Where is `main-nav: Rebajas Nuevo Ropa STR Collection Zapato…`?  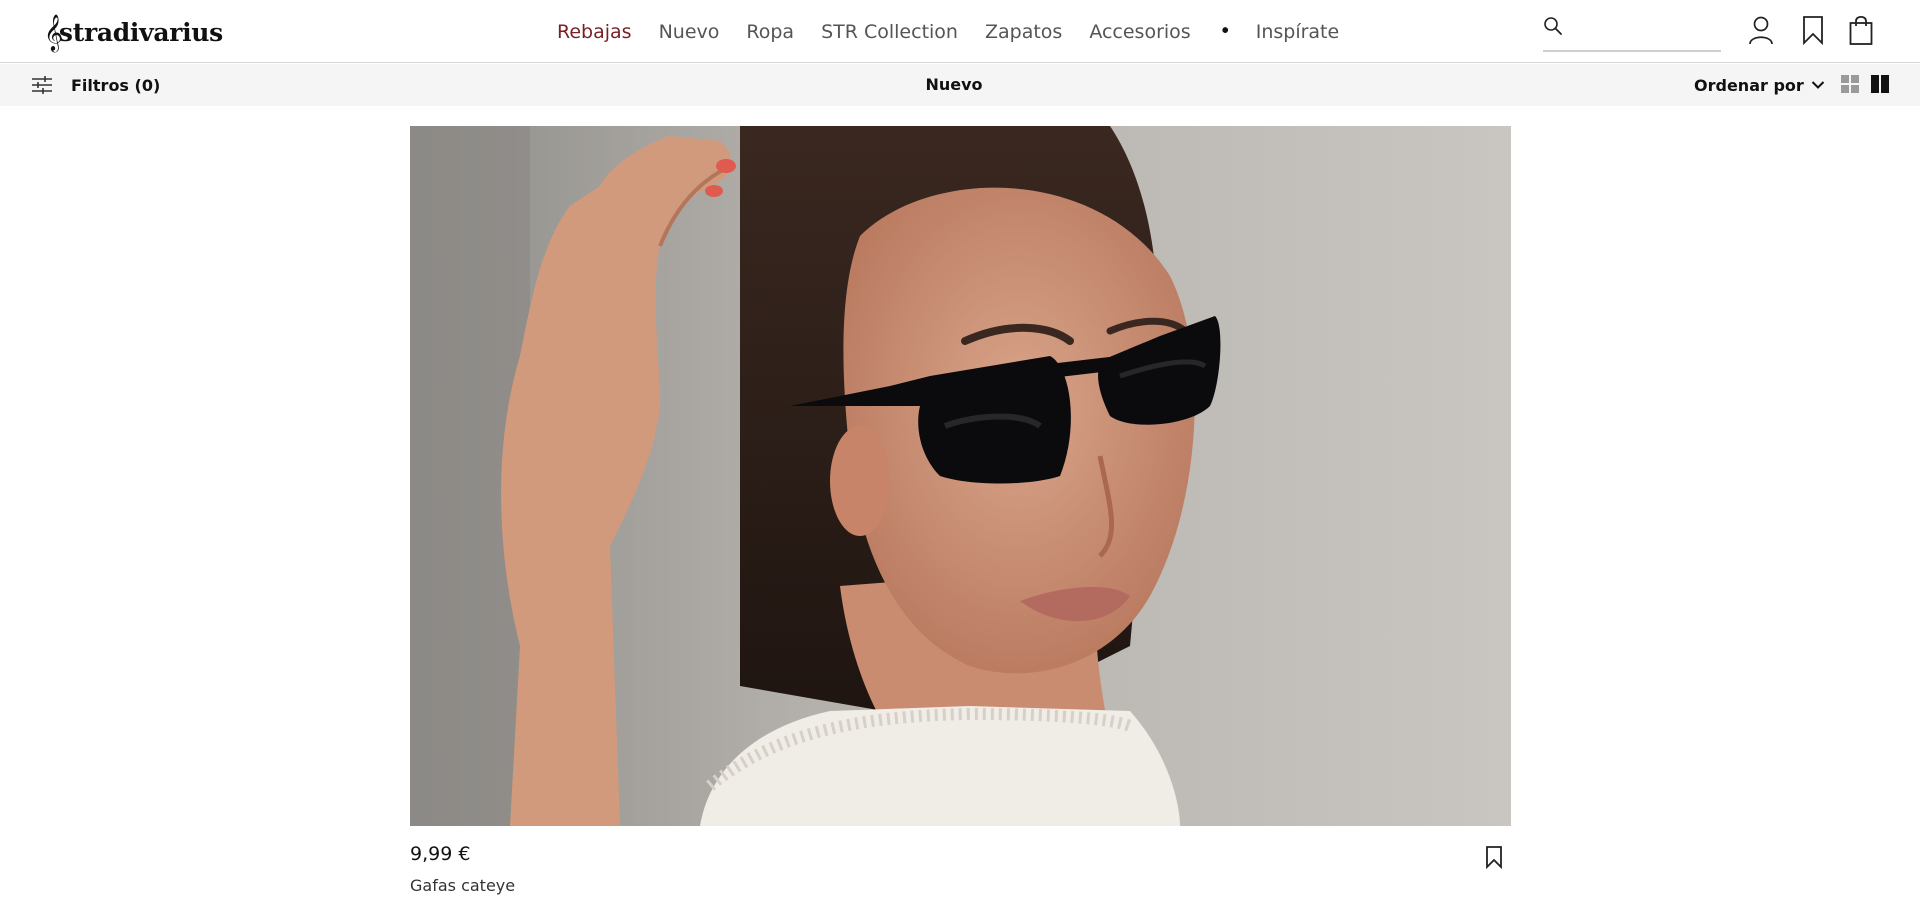 main-nav: Rebajas Nuevo Ropa STR Collection Zapato… is located at coordinates (961, 31).